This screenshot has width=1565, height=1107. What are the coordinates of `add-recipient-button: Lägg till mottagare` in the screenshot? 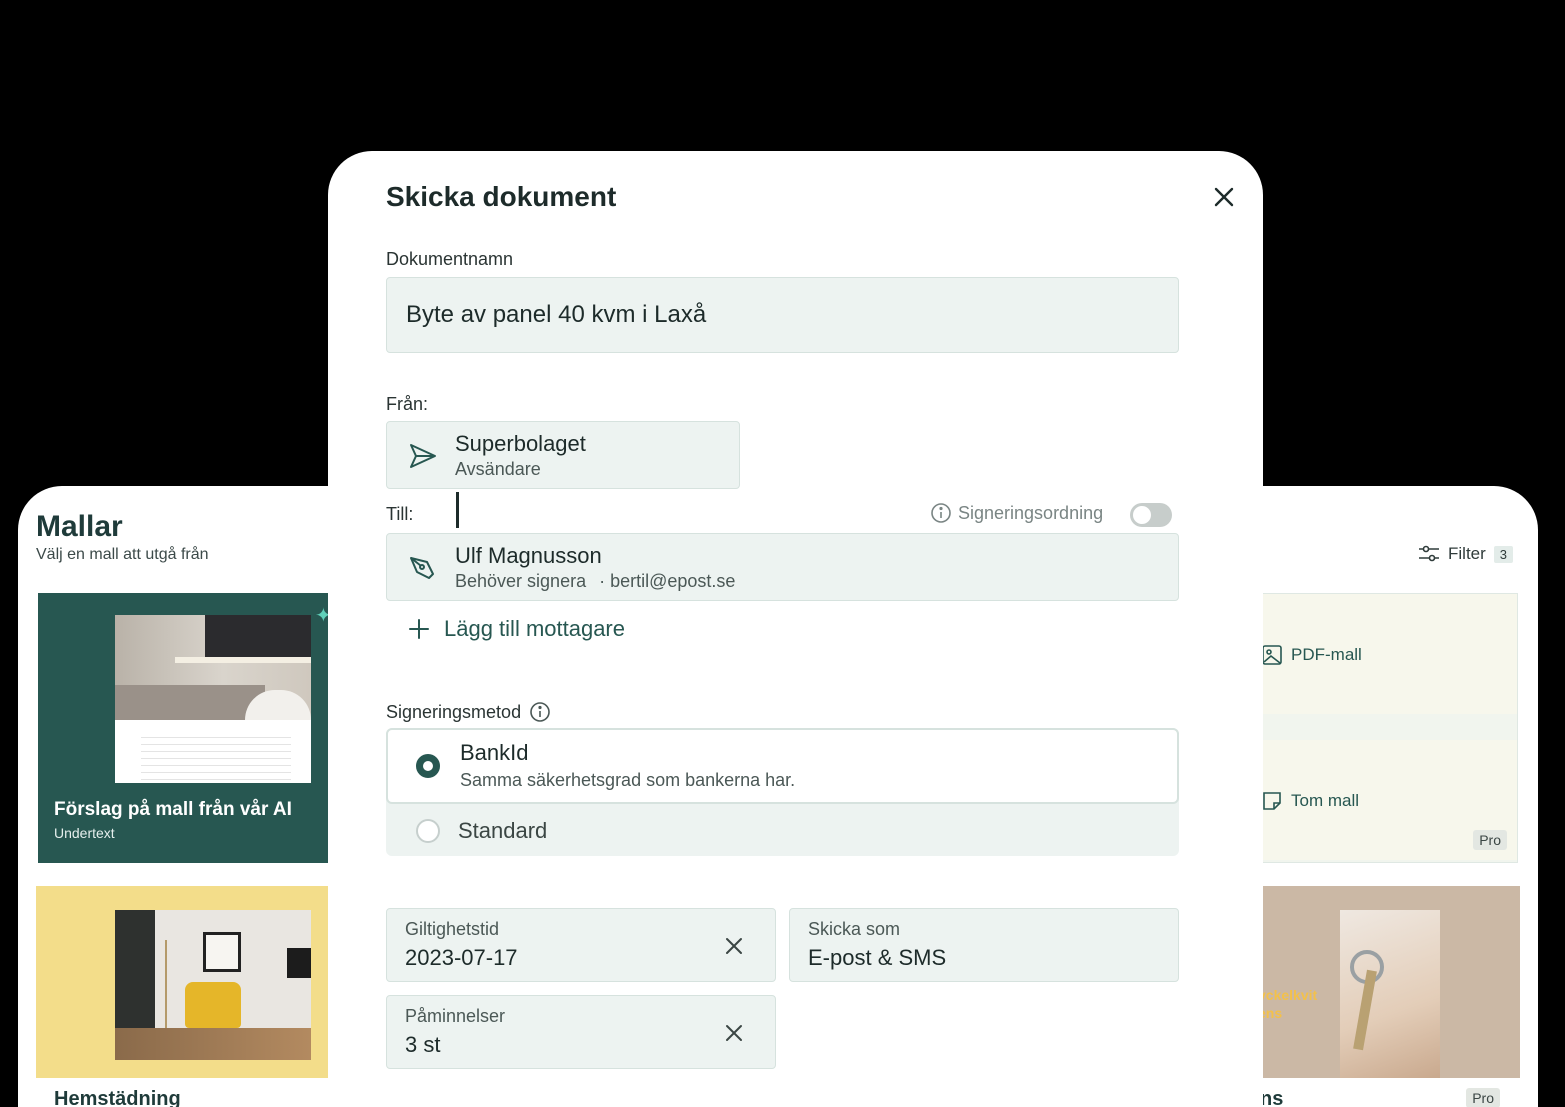 It's located at (516, 629).